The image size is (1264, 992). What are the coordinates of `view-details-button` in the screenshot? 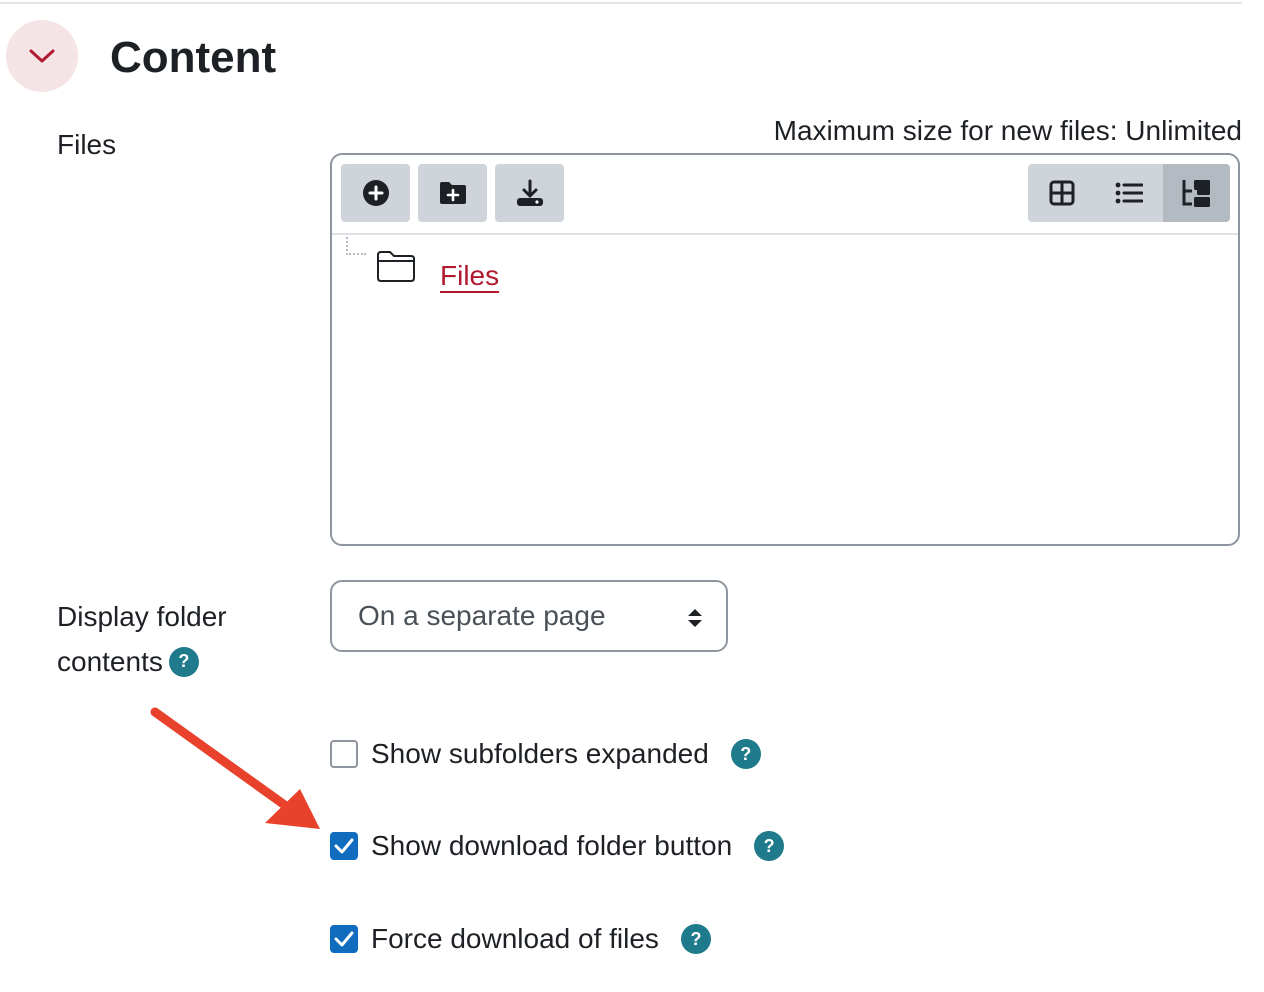 It's located at (1128, 193).